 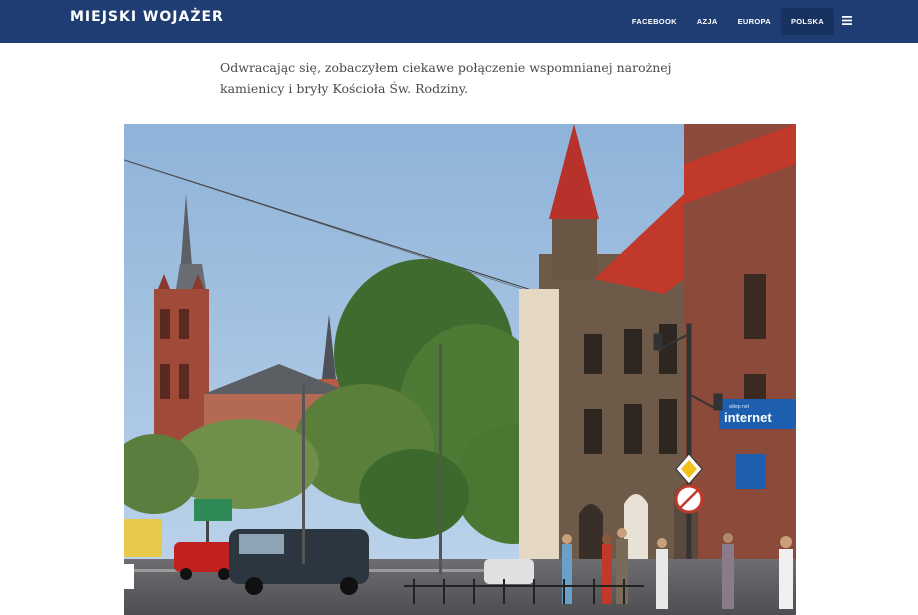 What do you see at coordinates (707, 21) in the screenshot?
I see `nav-azja: AZJA` at bounding box center [707, 21].